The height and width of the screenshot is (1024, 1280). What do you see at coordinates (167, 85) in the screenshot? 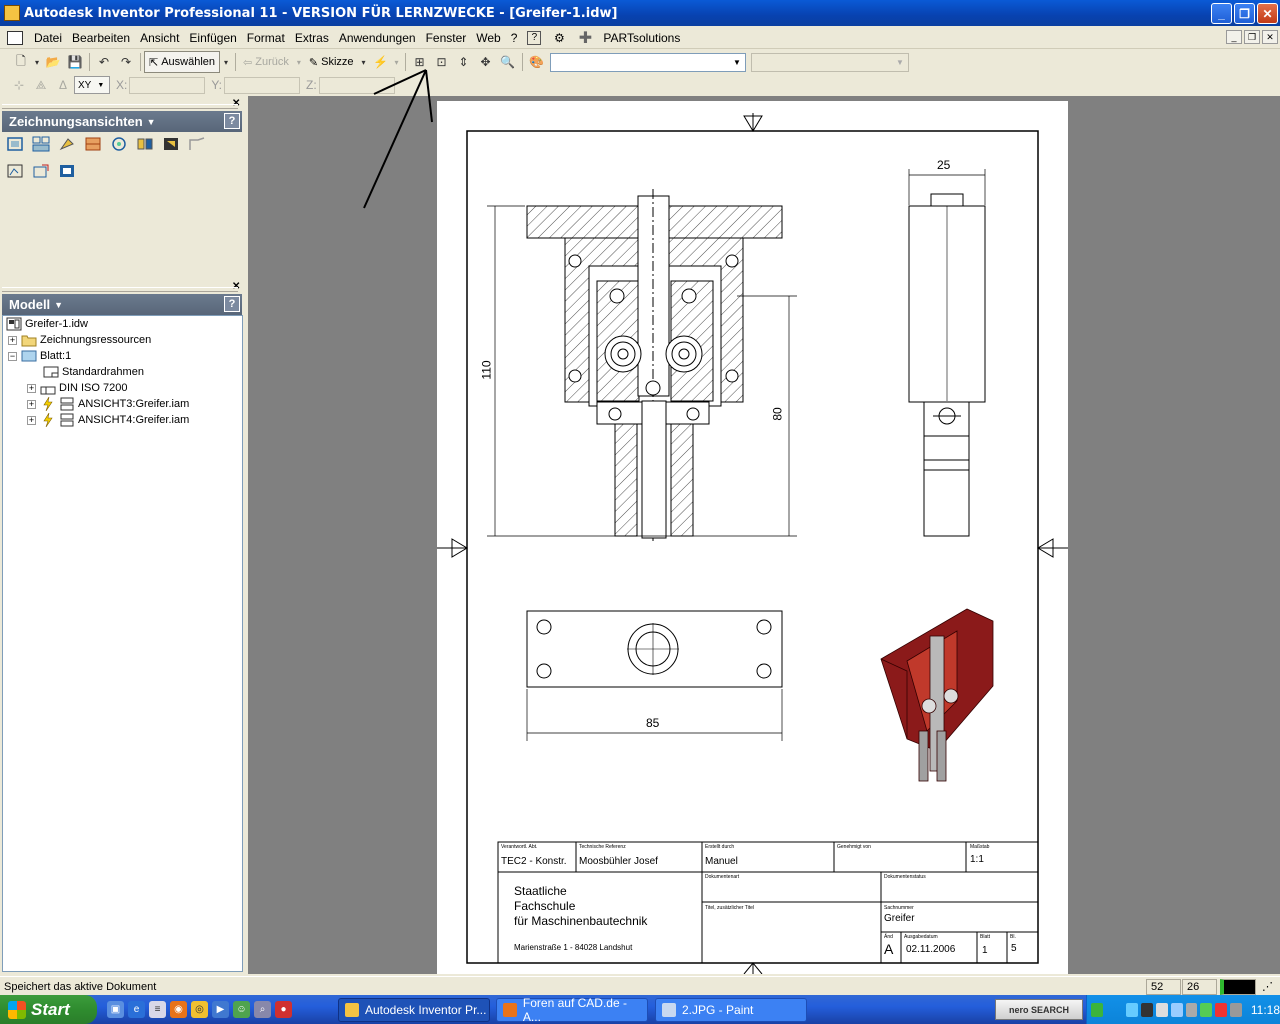
I see `x-input` at bounding box center [167, 85].